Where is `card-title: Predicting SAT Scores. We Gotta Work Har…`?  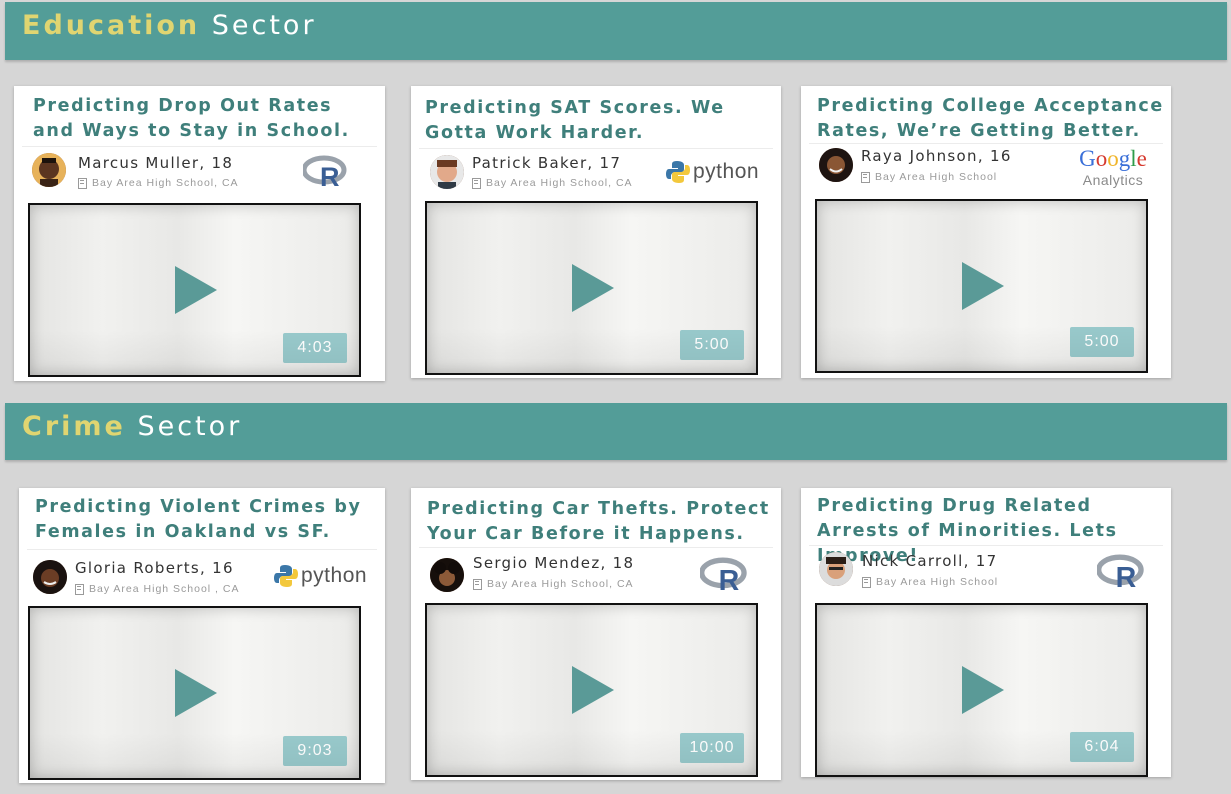 card-title: Predicting SAT Scores. We Gotta Work Har… is located at coordinates (600, 121).